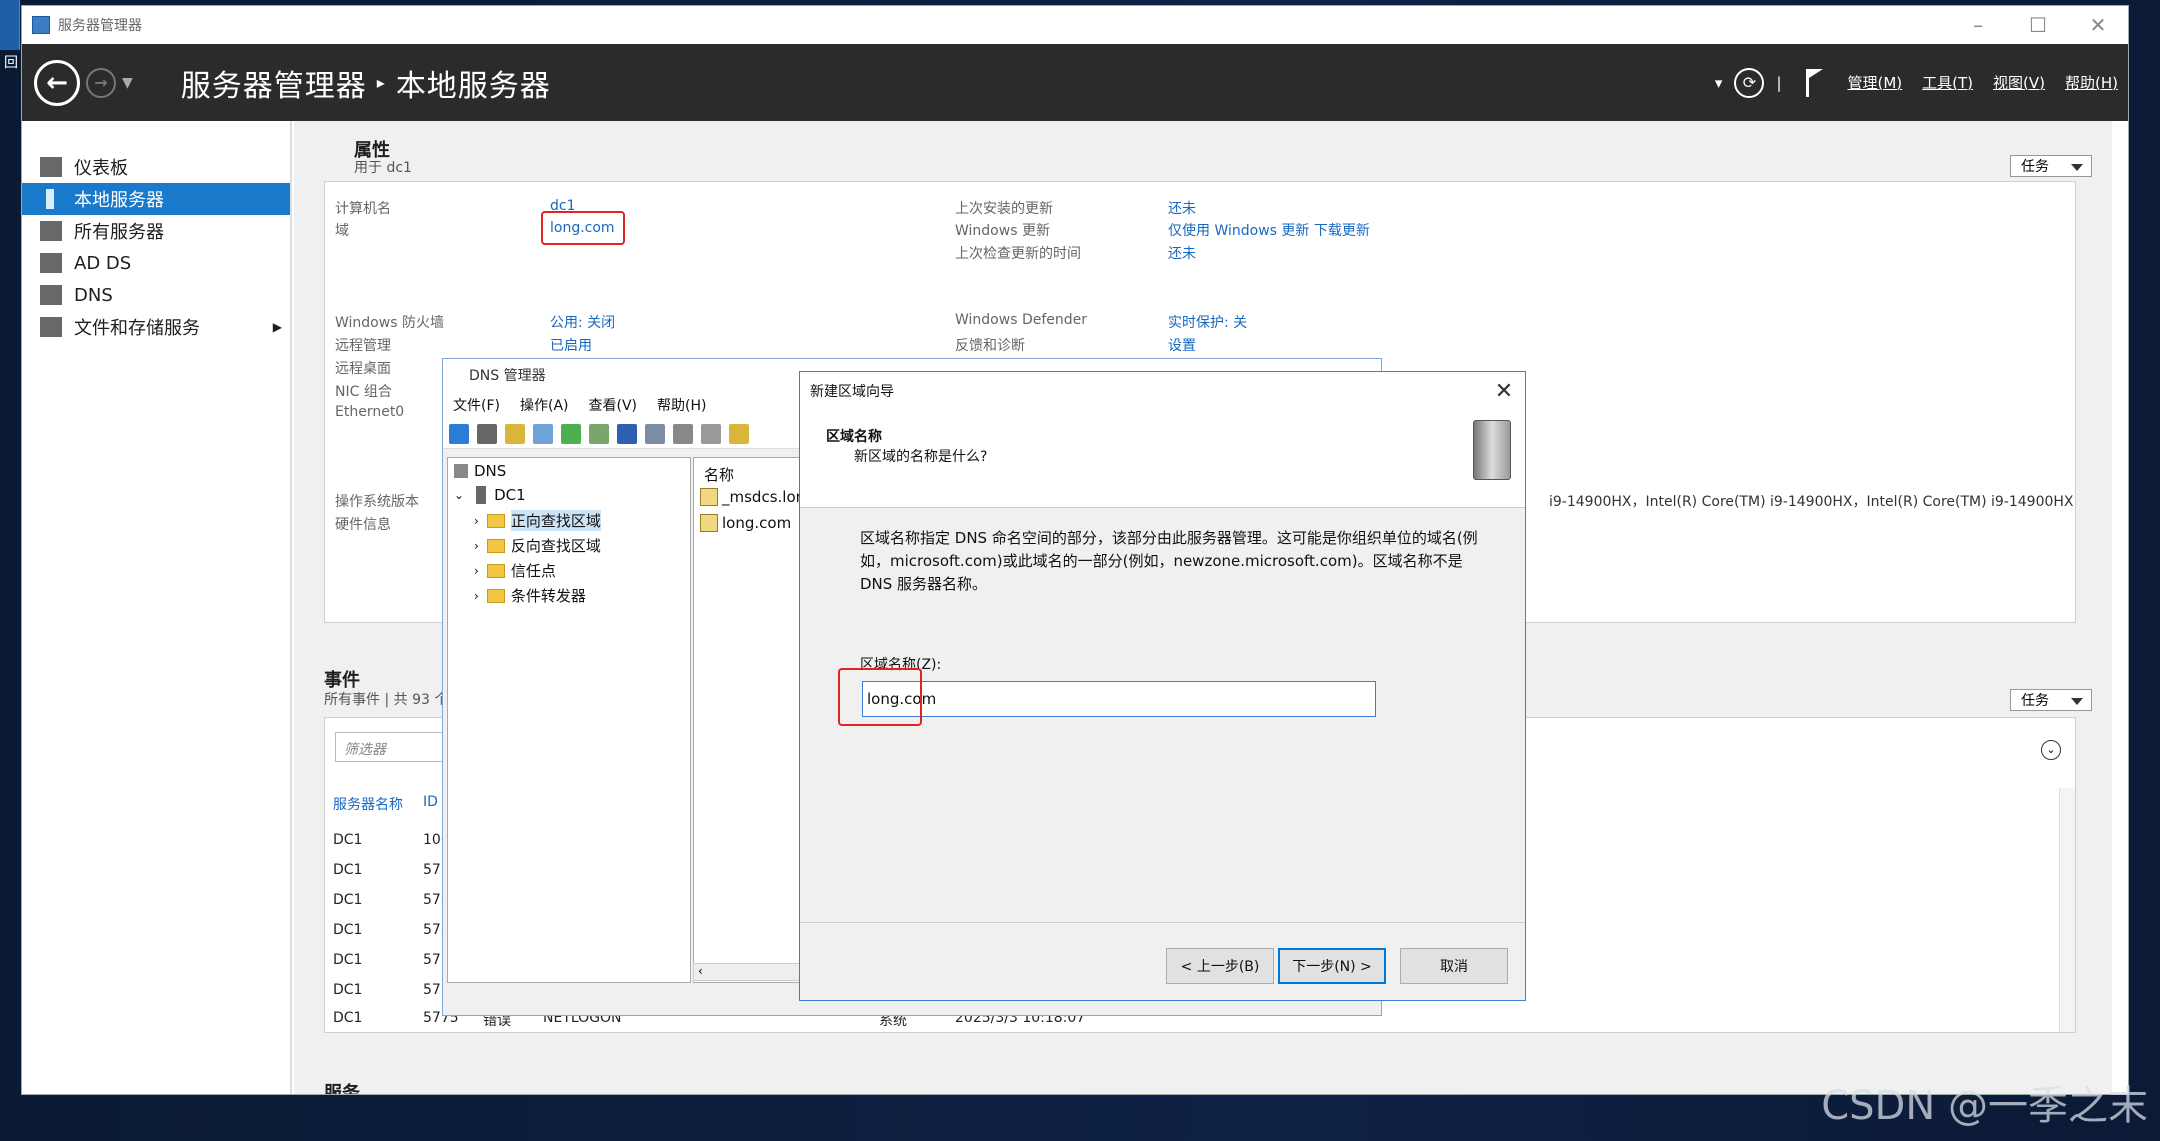 The image size is (2160, 1141). What do you see at coordinates (752, 497) in the screenshot?
I see `list-item: _msdcs.lon` at bounding box center [752, 497].